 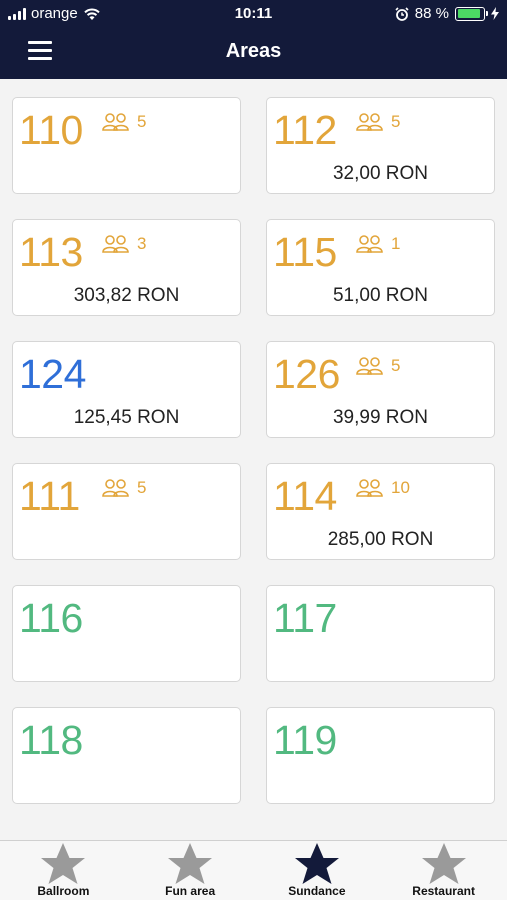 What do you see at coordinates (51, 130) in the screenshot?
I see `area-number: 110` at bounding box center [51, 130].